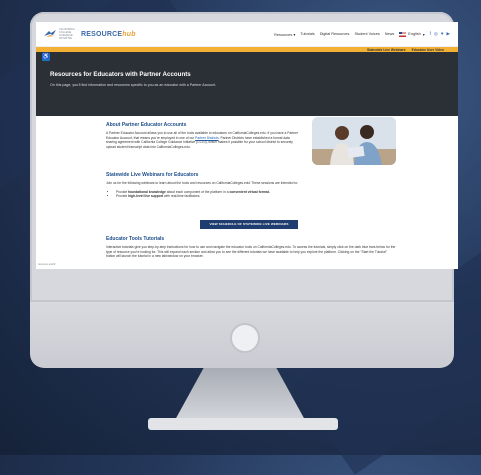 The height and width of the screenshot is (475, 481). I want to click on tutorials-heading: Educator Tools Tutorials, so click(135, 239).